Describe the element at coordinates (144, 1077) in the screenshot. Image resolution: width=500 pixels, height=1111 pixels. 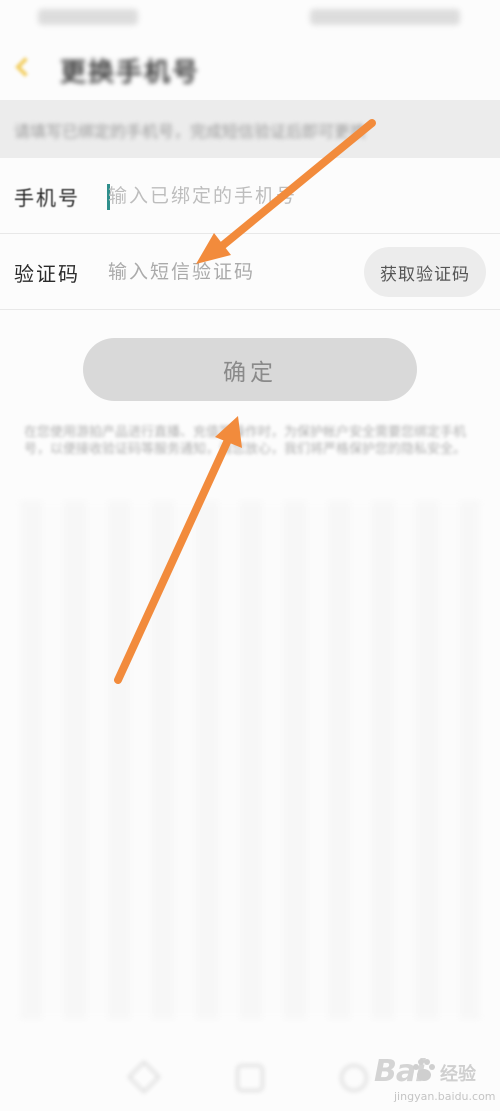
I see `nav-back-icon` at that location.